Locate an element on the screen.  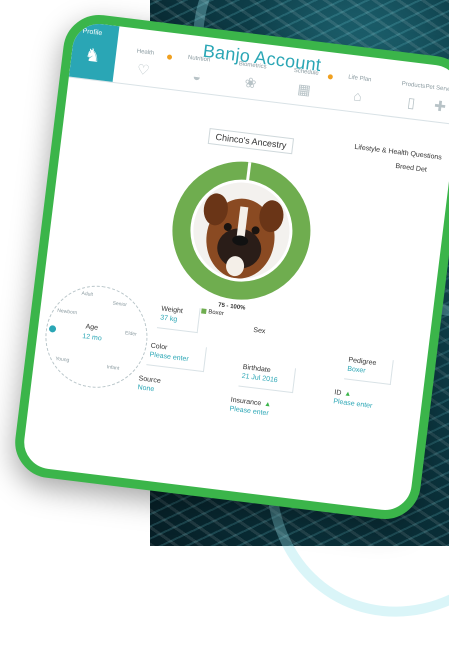
tab-label: Pet Services is located at coordinates (437, 89).